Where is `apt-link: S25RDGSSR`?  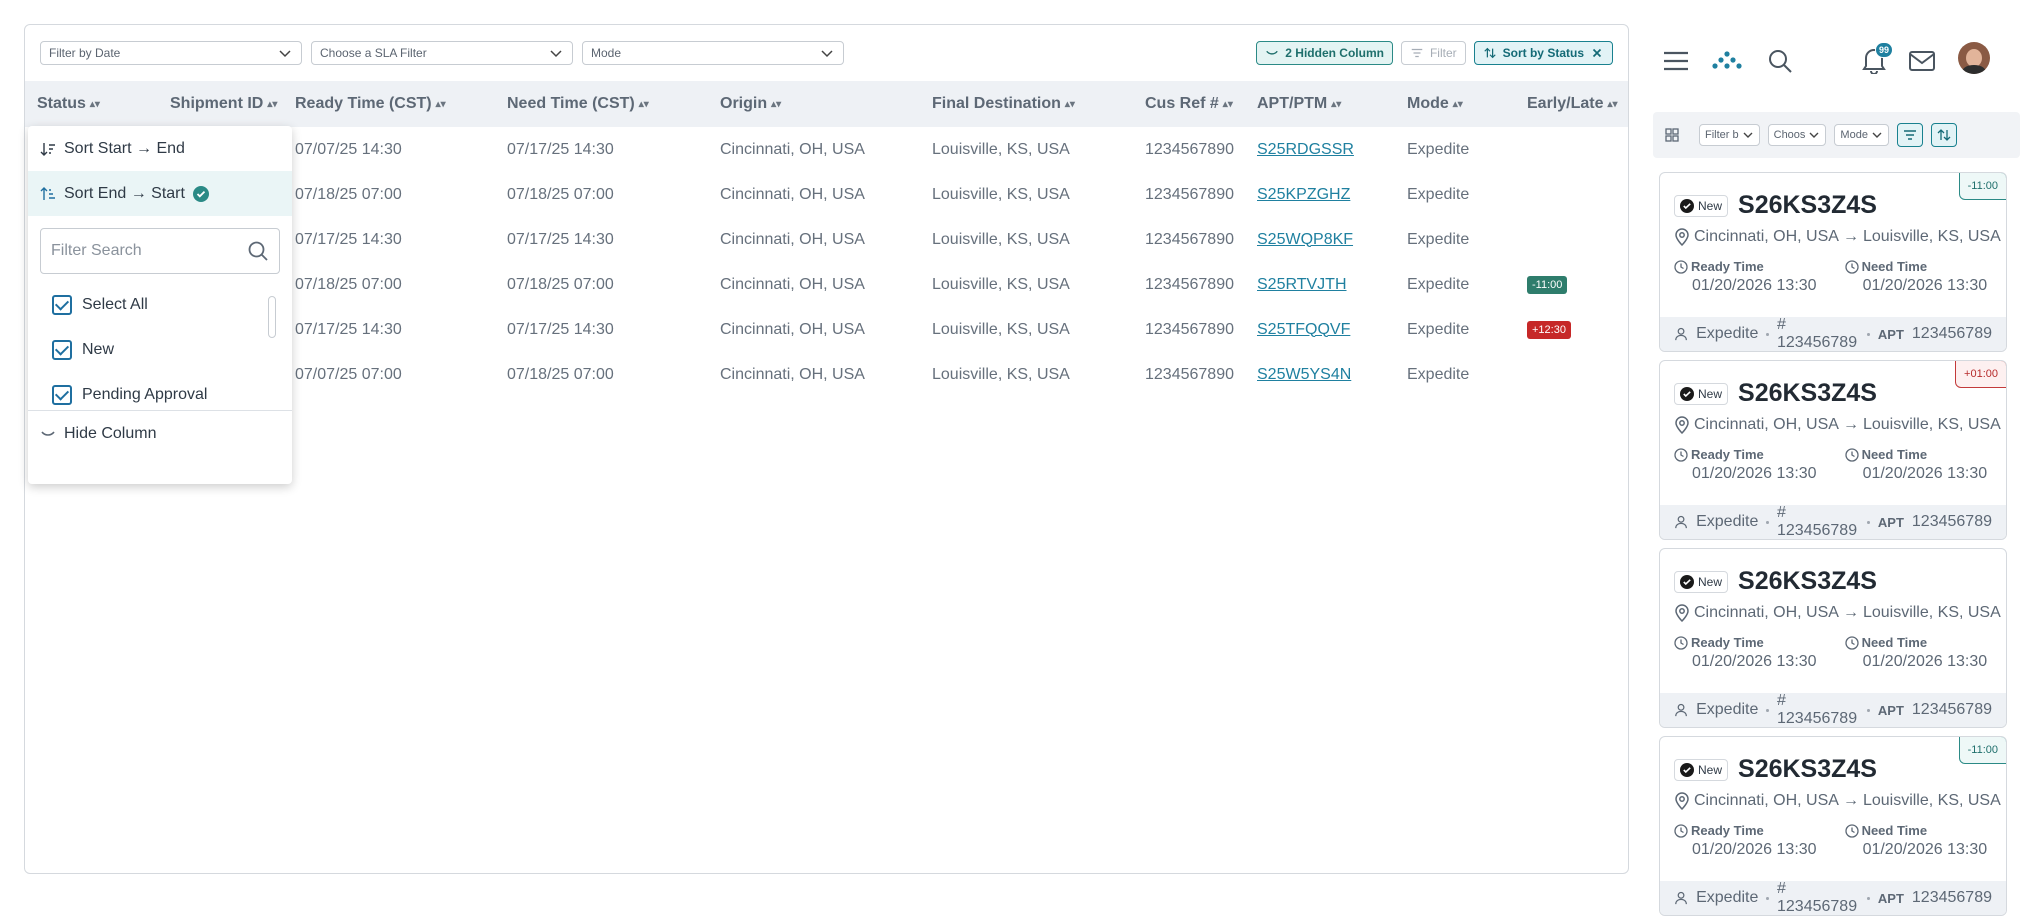
apt-link: S25RDGSSR is located at coordinates (1305, 149).